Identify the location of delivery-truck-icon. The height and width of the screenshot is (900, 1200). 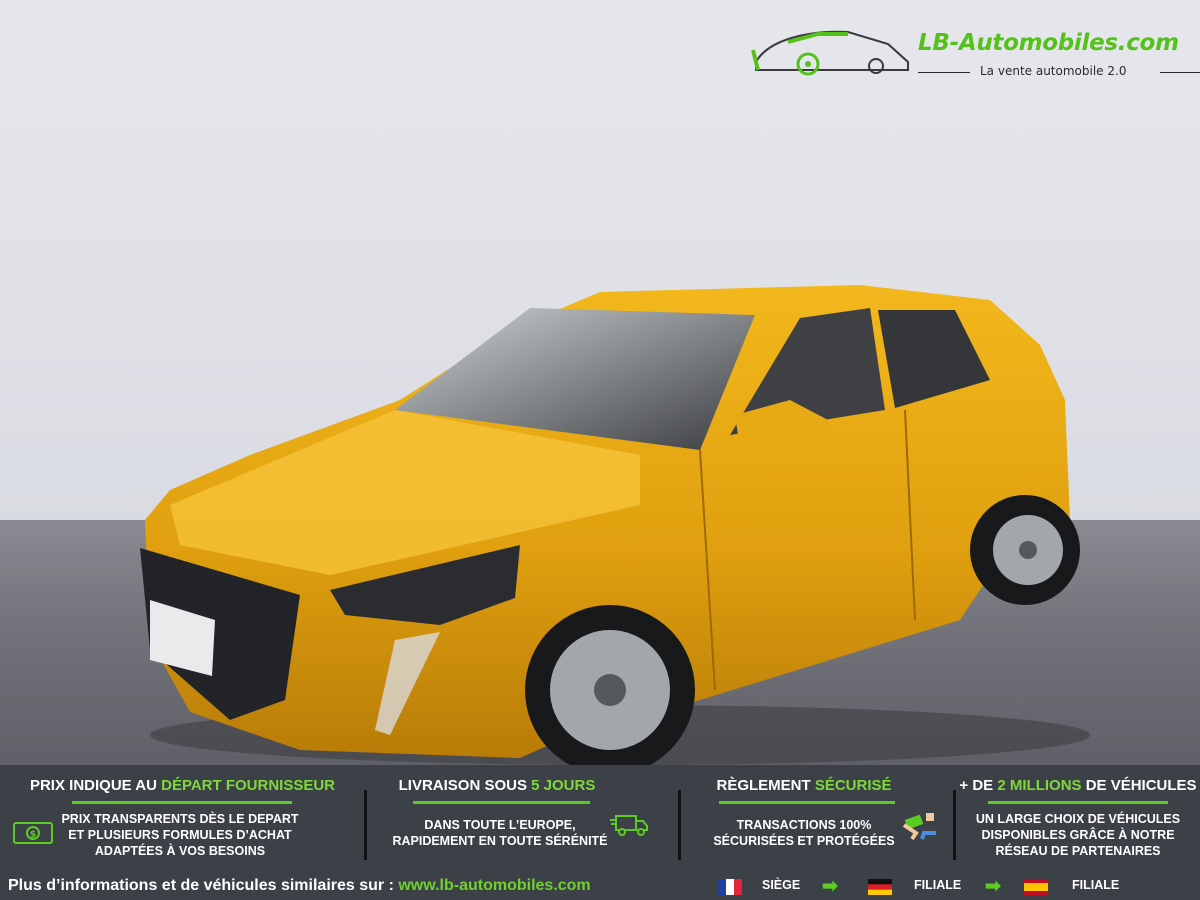
(629, 825).